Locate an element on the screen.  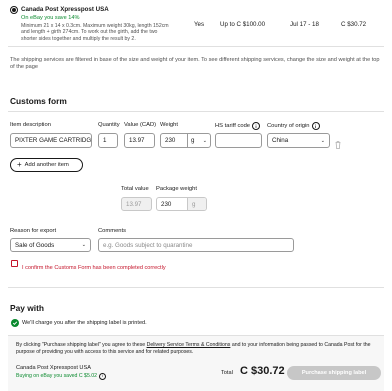
add-another-item-button: + Add another item is located at coordinates (46, 165).